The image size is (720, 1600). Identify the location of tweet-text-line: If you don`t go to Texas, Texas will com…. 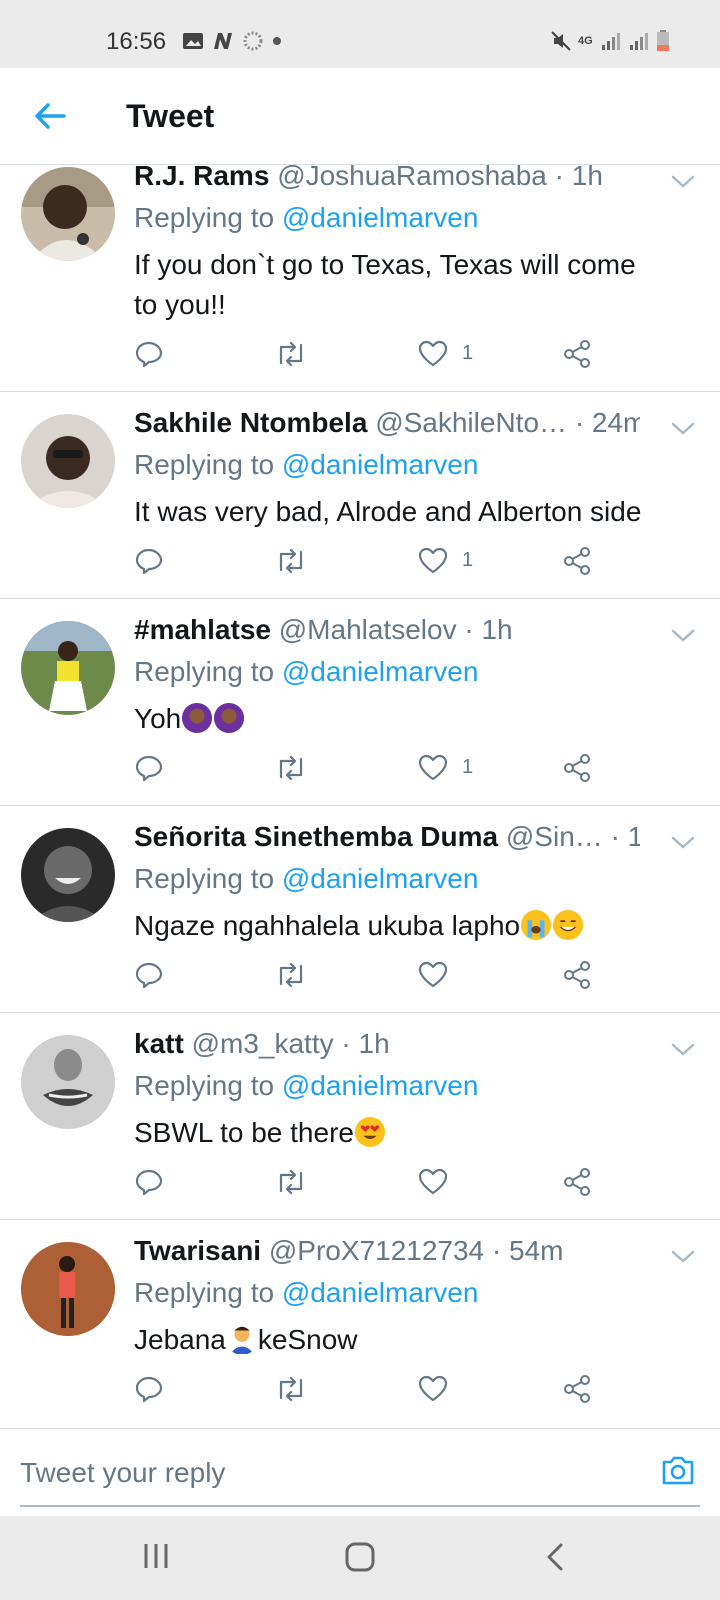
(385, 264).